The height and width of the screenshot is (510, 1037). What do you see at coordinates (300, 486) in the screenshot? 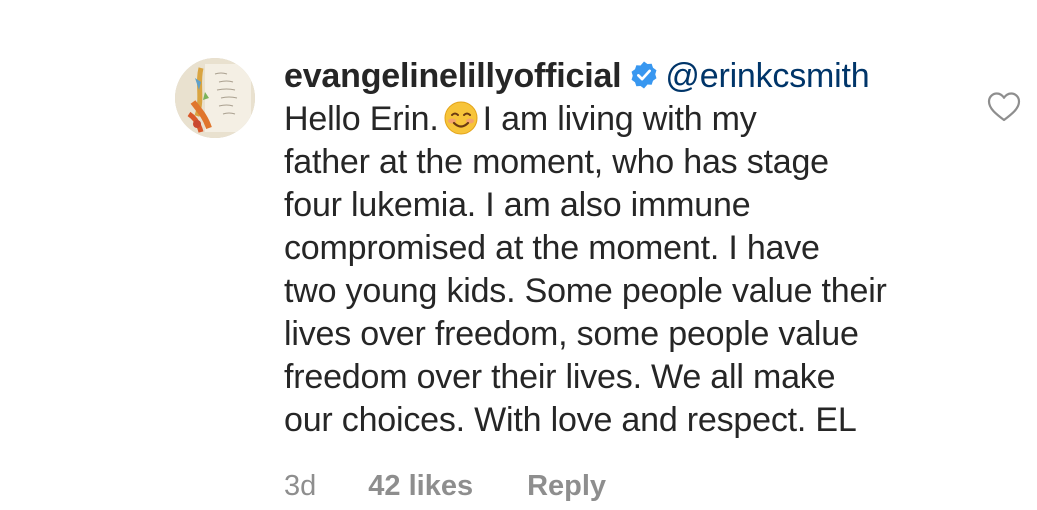
I see `timestamp: 3d` at bounding box center [300, 486].